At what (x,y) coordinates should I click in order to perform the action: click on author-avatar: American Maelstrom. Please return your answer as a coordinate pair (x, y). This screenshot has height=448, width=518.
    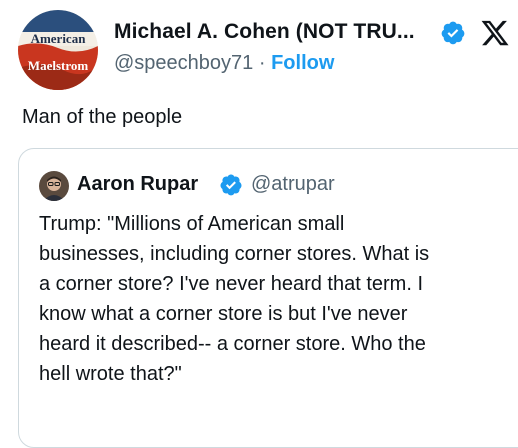
    Looking at the image, I should click on (58, 50).